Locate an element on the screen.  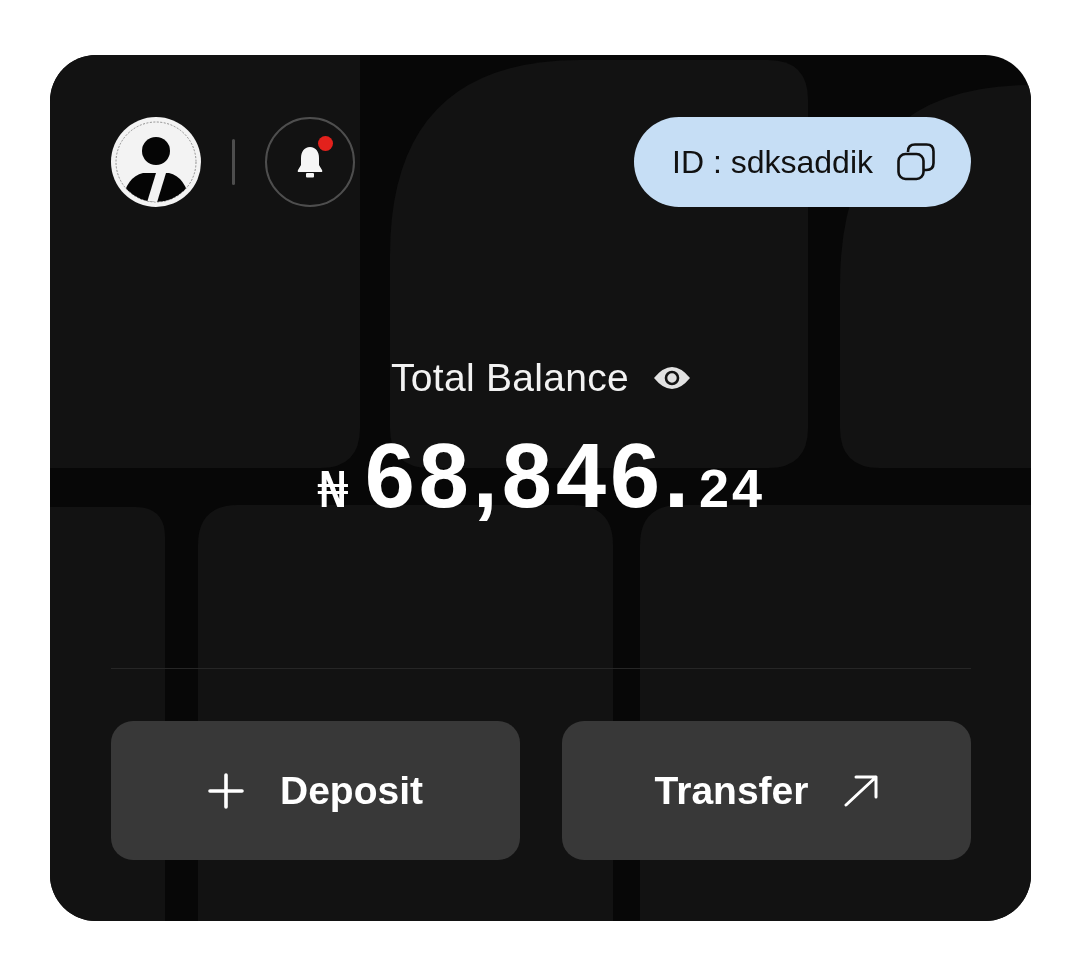
copy-icon is located at coordinates (916, 162).